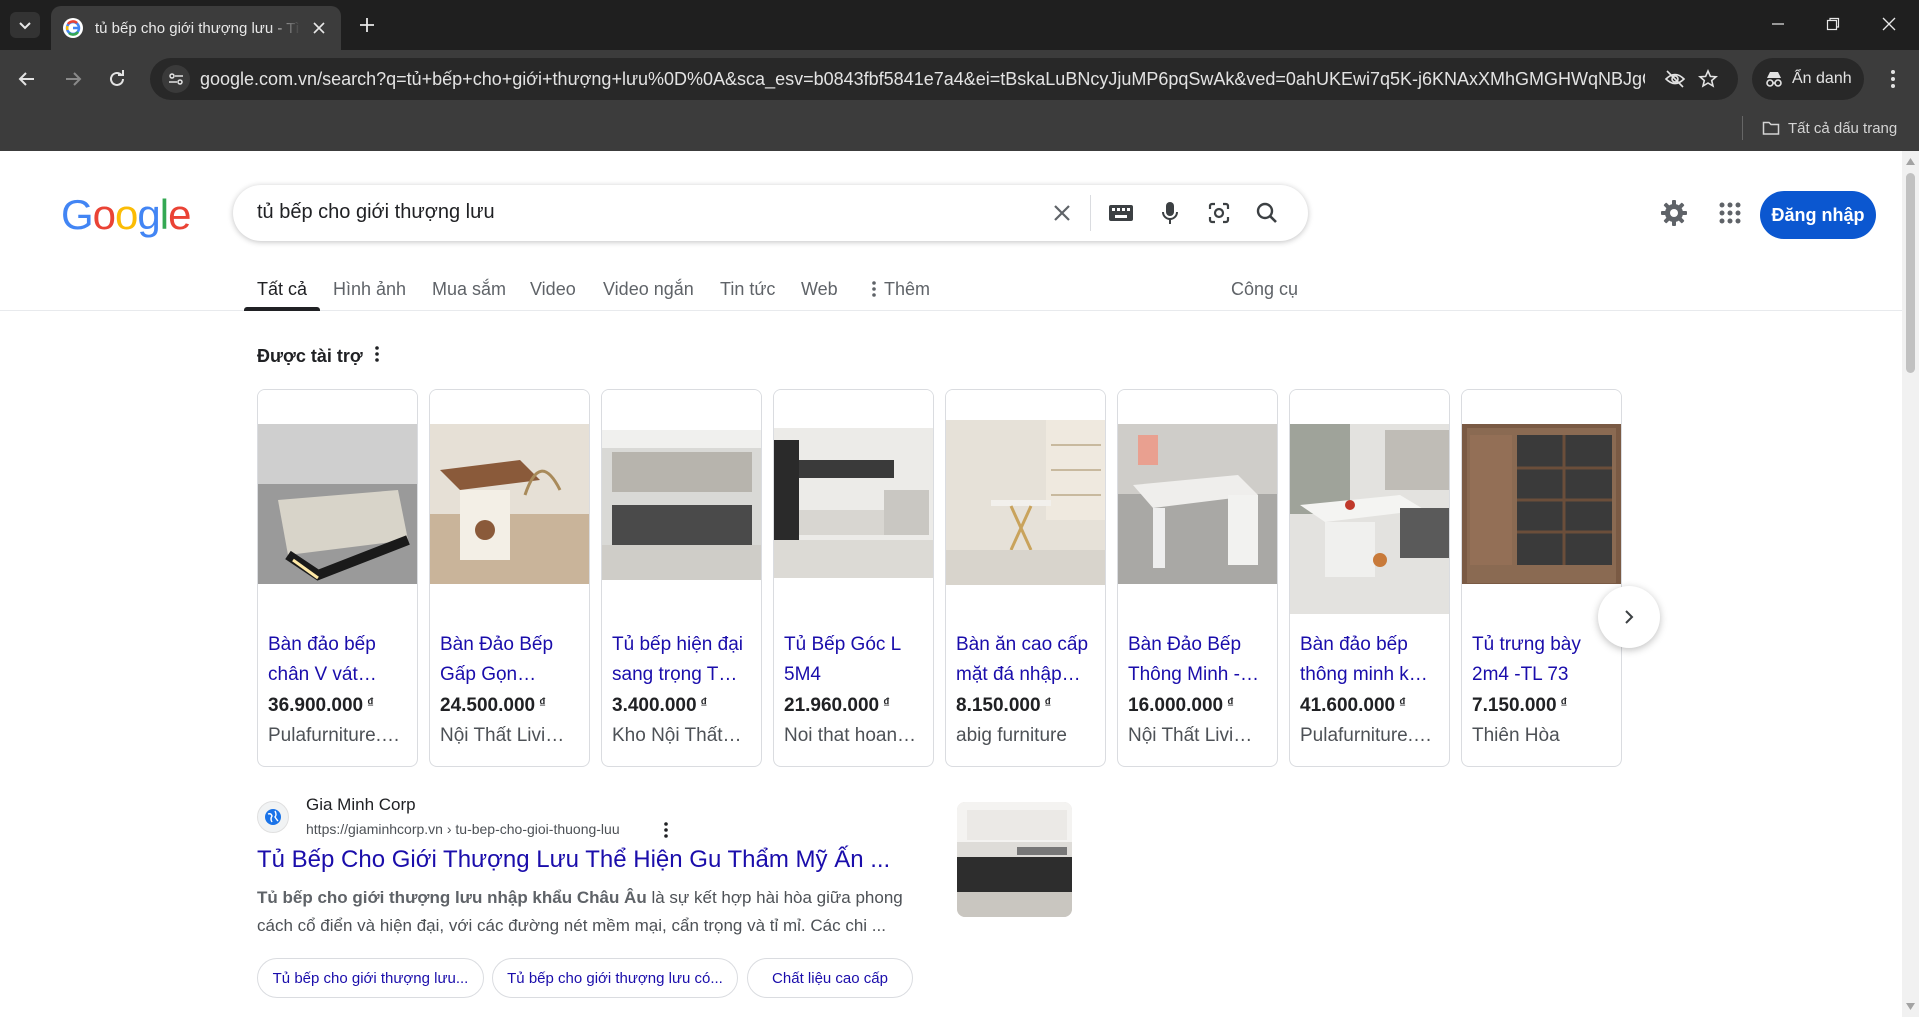 The height and width of the screenshot is (1017, 1919). What do you see at coordinates (856, 660) in the screenshot?
I see `product-title: Tủ Bếp Góc L 5M4` at bounding box center [856, 660].